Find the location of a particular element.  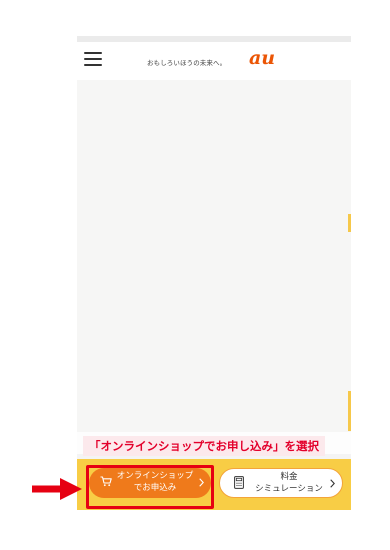

menu-icon is located at coordinates (93, 59).